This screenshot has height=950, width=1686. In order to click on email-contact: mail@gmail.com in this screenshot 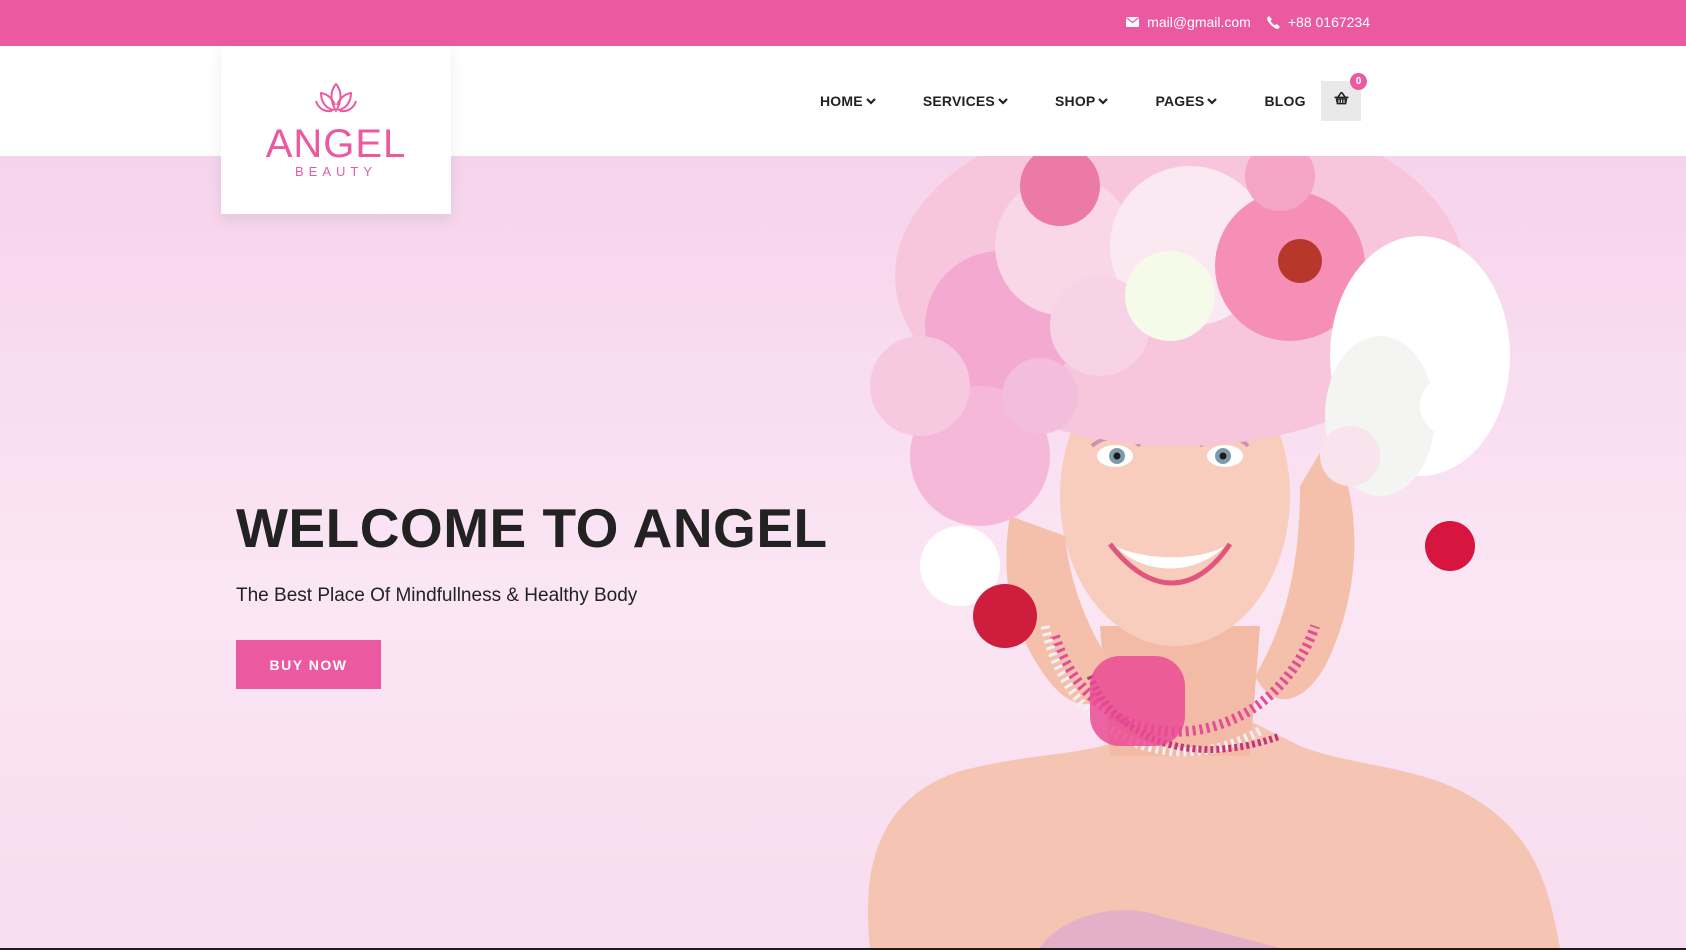, I will do `click(1188, 22)`.